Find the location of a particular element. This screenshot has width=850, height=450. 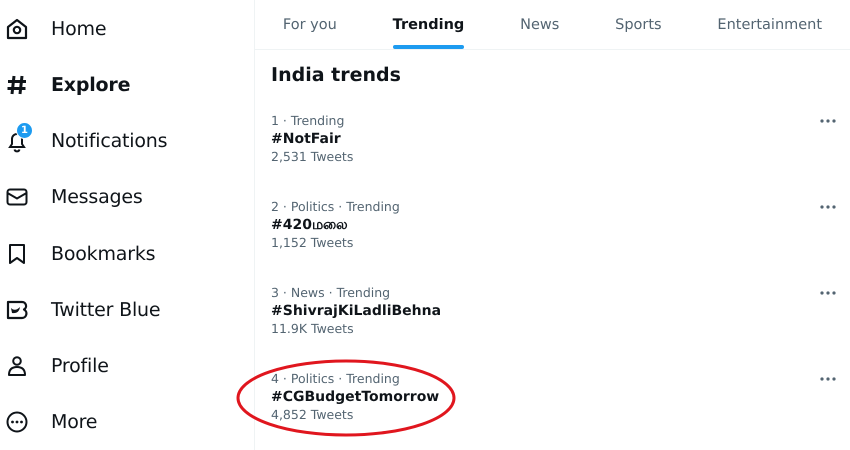

nav-link: Messages is located at coordinates (97, 197).